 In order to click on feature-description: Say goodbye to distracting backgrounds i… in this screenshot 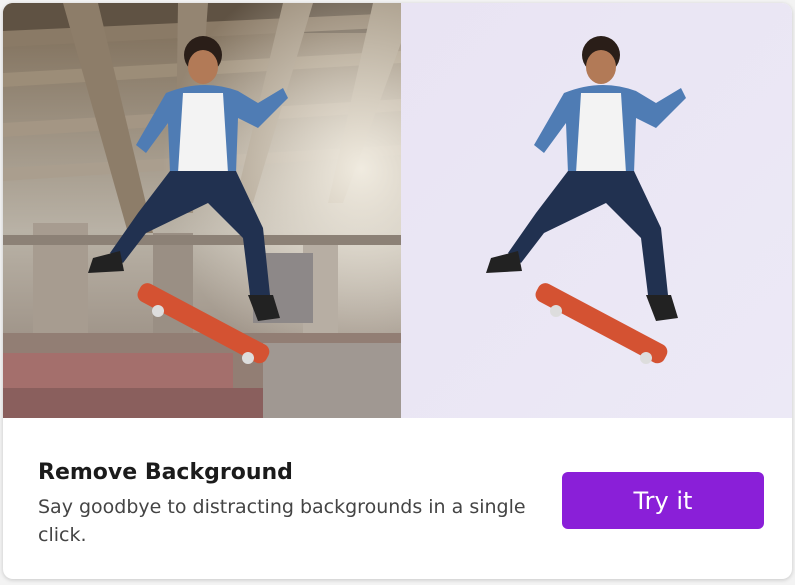, I will do `click(282, 521)`.